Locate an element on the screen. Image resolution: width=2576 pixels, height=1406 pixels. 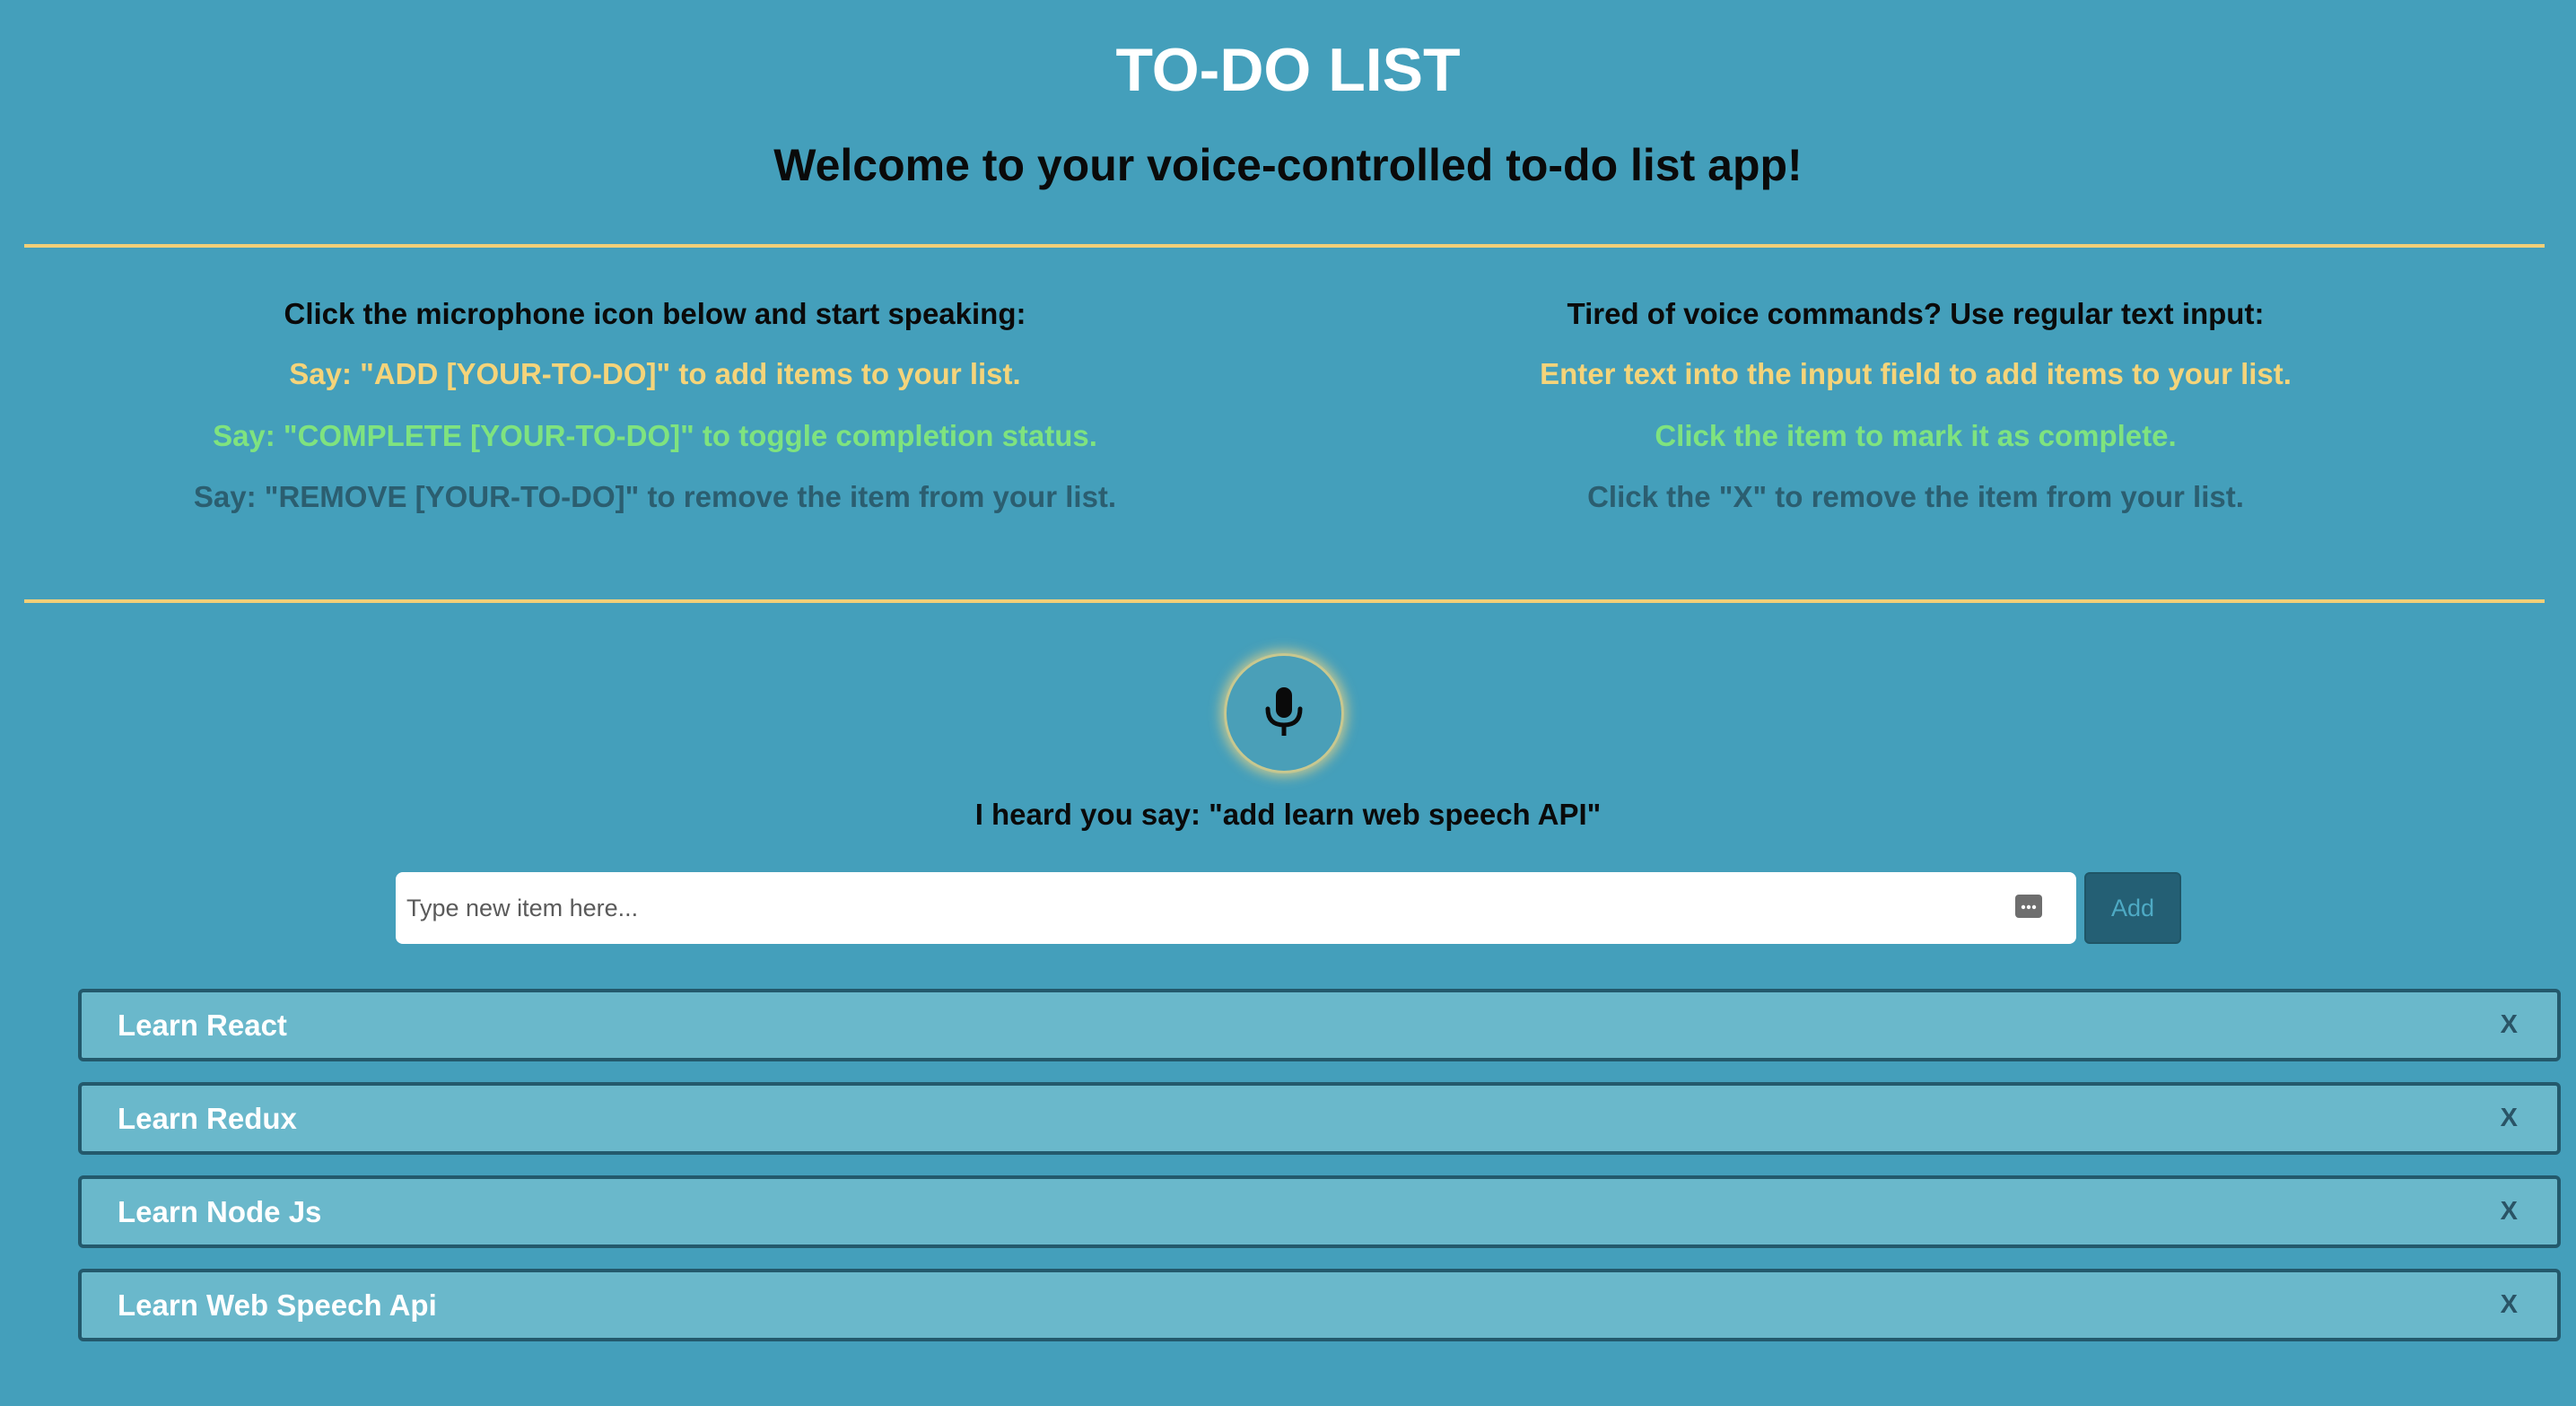
bottom-divider is located at coordinates (1284, 601).